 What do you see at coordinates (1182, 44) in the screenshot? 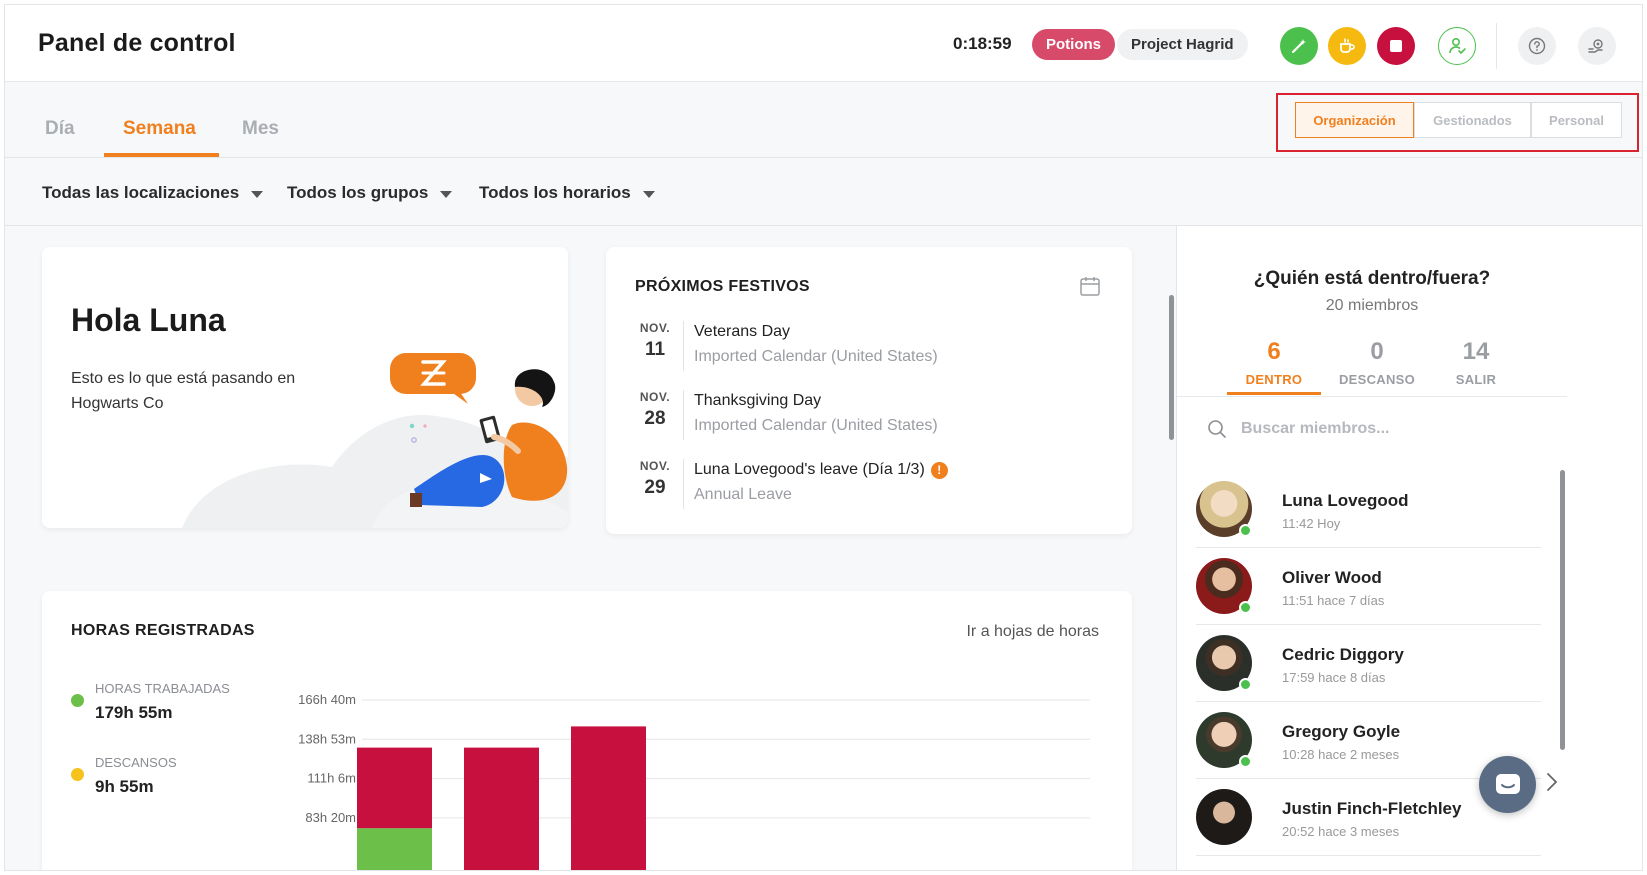
I see `project-tag: Project Hagrid` at bounding box center [1182, 44].